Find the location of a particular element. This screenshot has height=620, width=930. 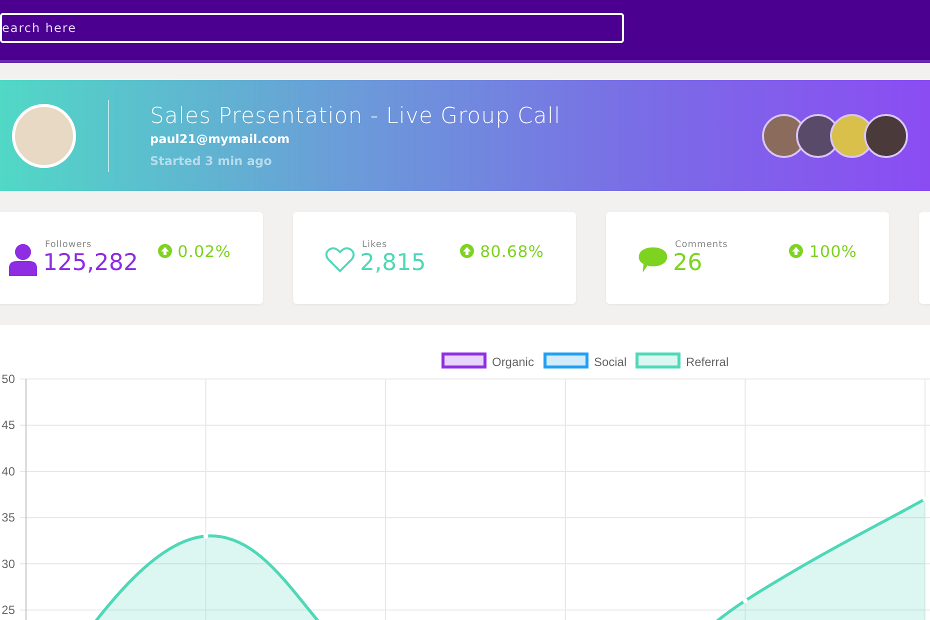

stat-value: 2,815 is located at coordinates (393, 263).